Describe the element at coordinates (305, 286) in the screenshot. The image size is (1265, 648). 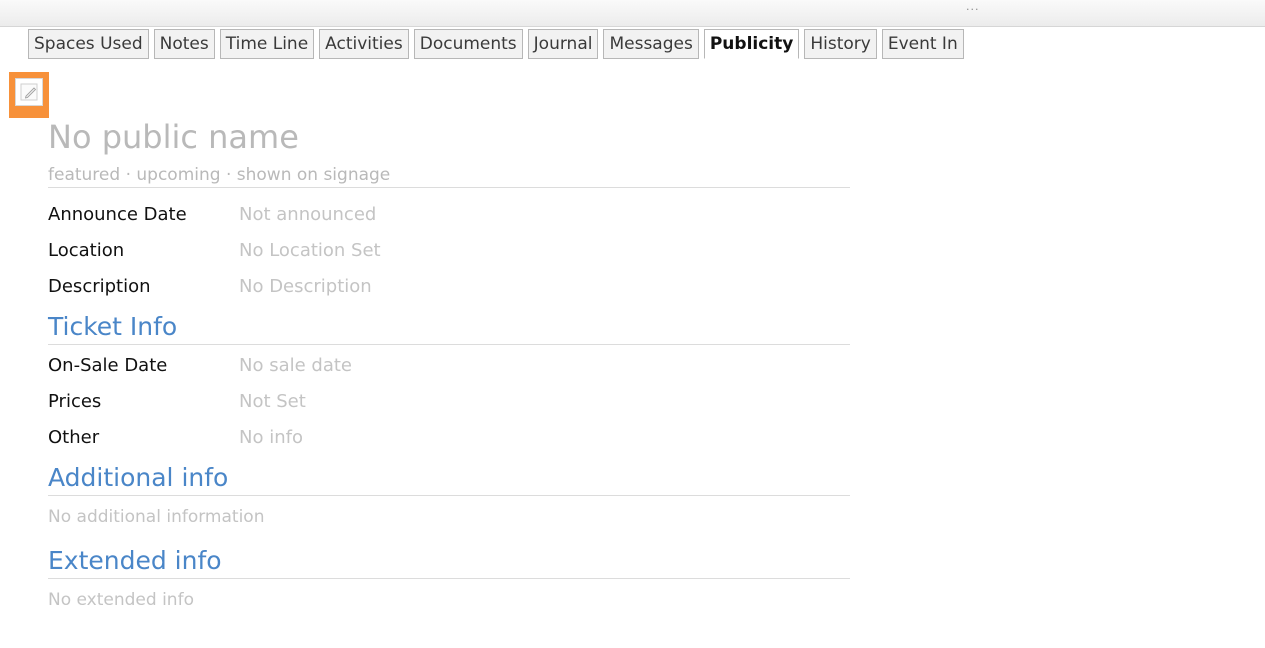
I see `description-value: No Description` at that location.